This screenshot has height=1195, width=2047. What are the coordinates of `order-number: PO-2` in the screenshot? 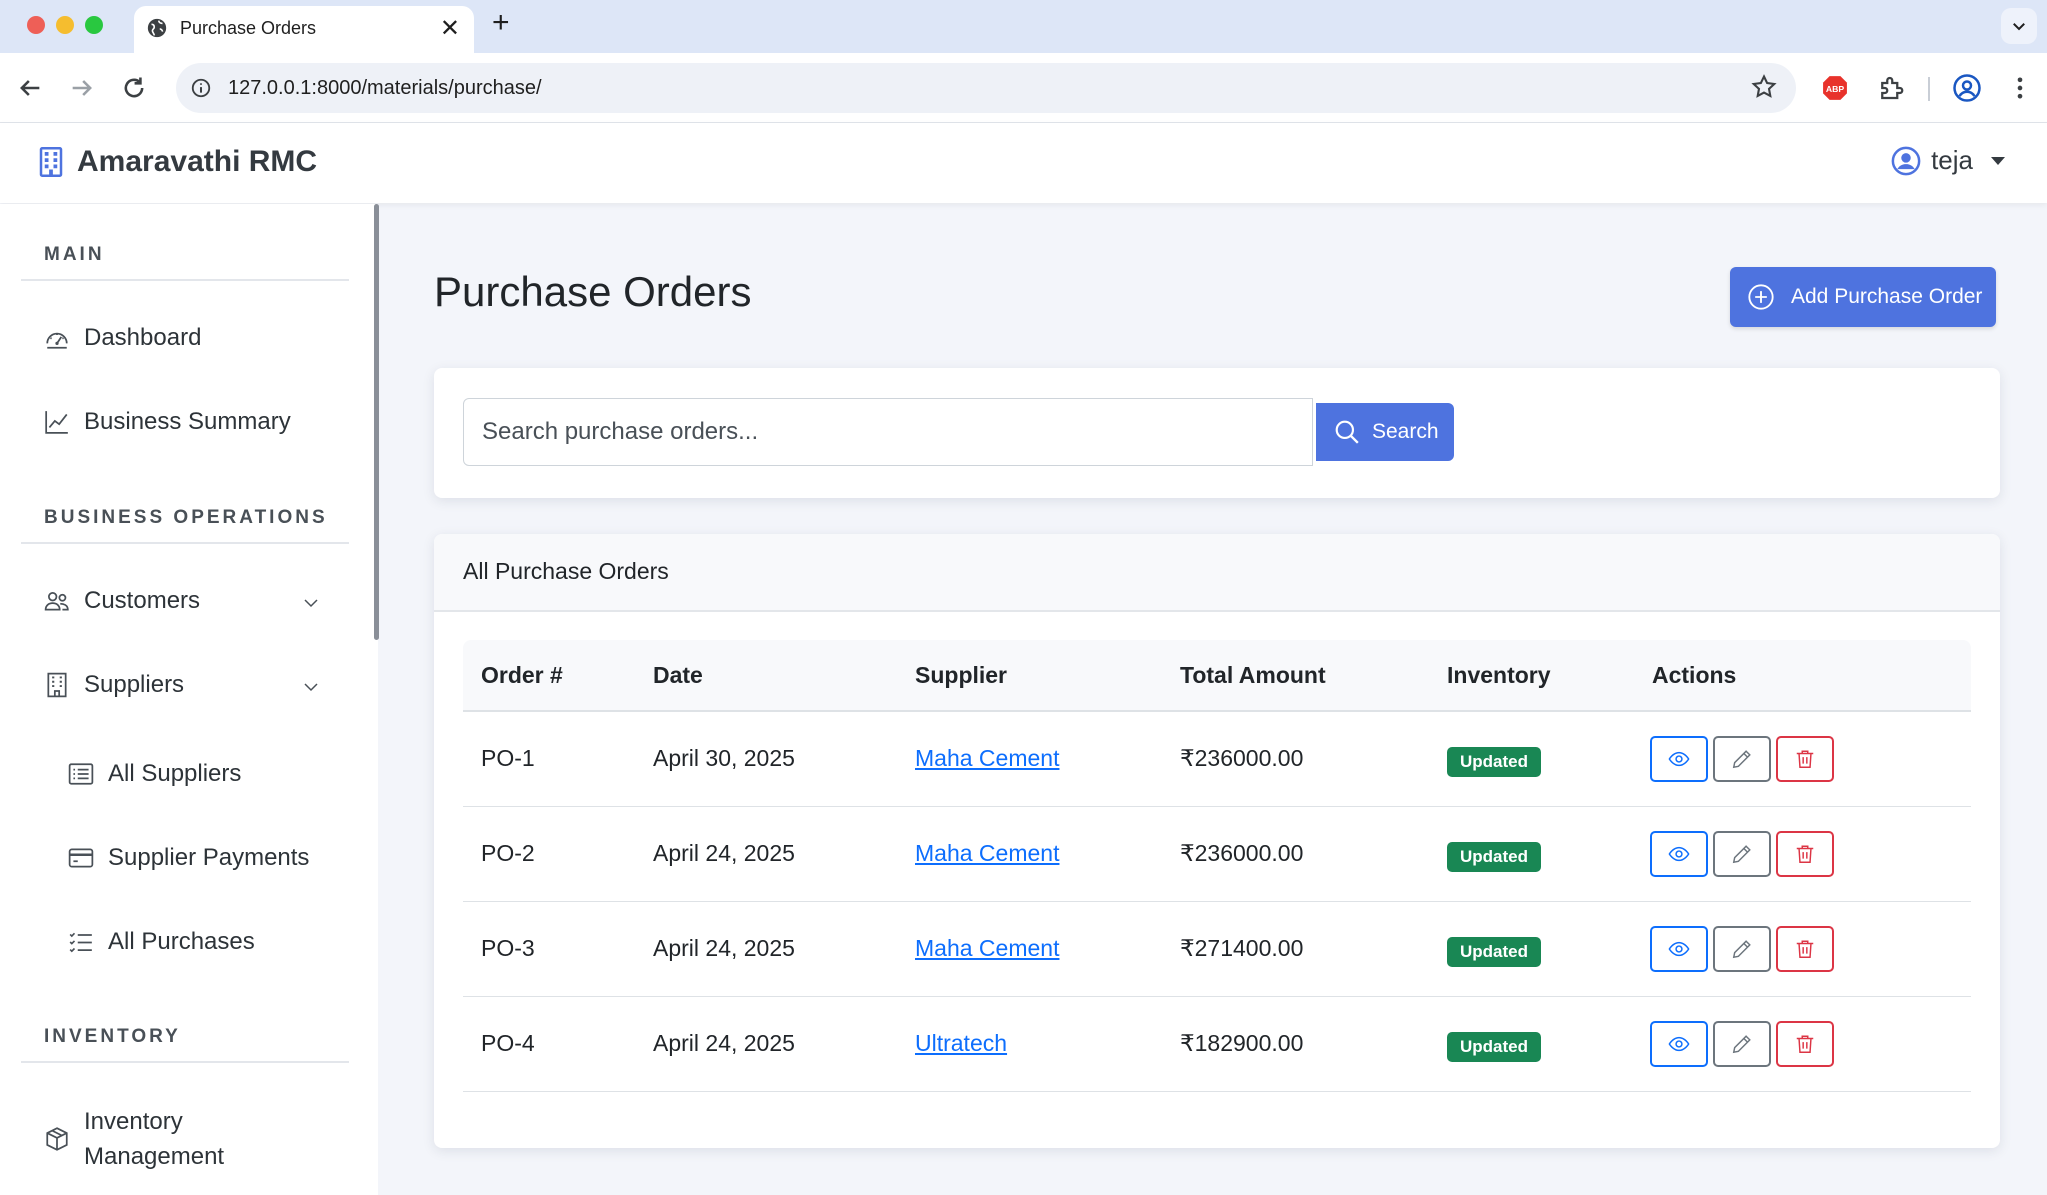 It's located at (508, 853).